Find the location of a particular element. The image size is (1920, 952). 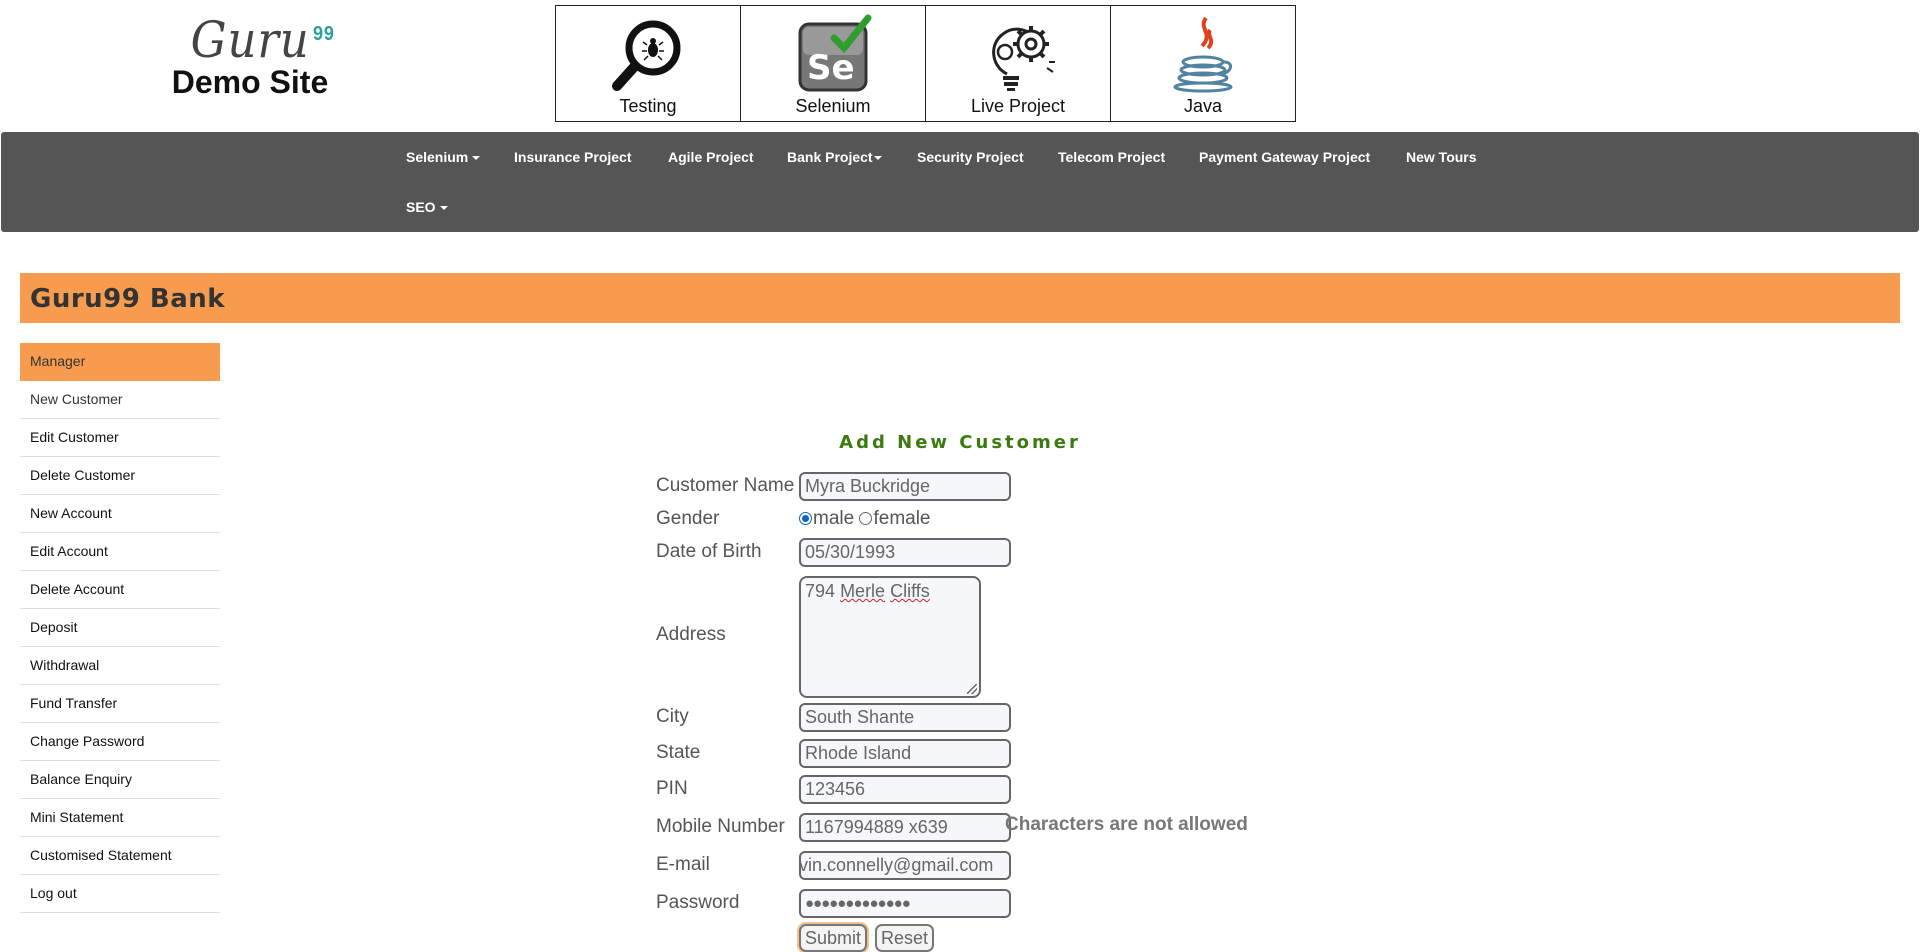

tile-java: Java is located at coordinates (1203, 63).